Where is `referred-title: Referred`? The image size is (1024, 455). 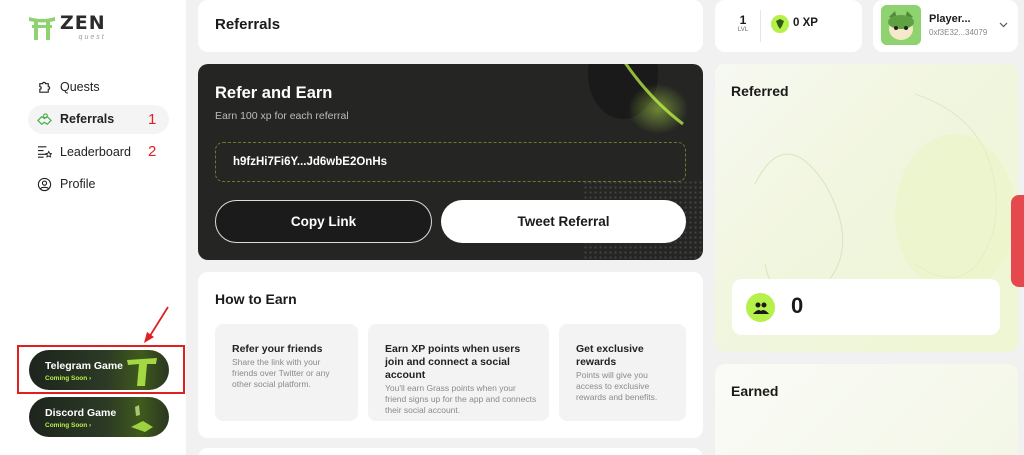
referred-title: Referred is located at coordinates (760, 91).